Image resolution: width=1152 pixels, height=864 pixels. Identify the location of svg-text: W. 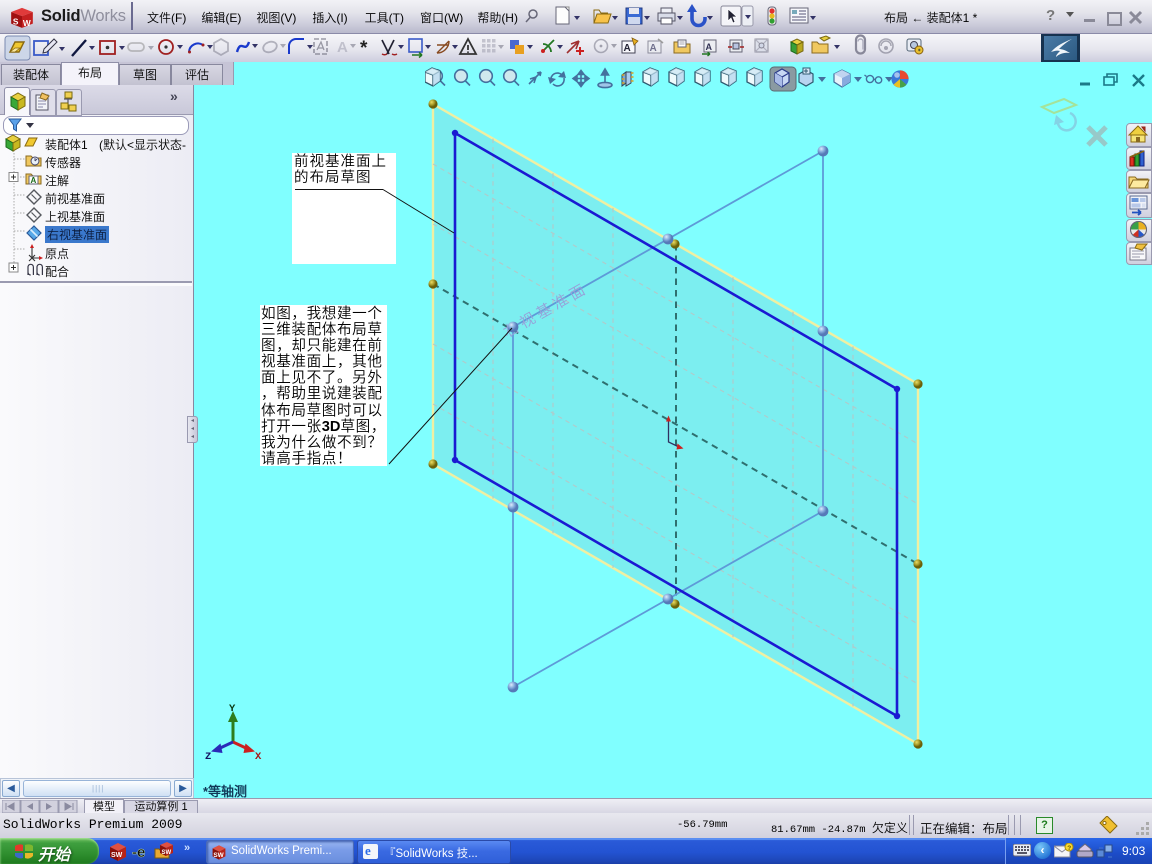
(27, 23).